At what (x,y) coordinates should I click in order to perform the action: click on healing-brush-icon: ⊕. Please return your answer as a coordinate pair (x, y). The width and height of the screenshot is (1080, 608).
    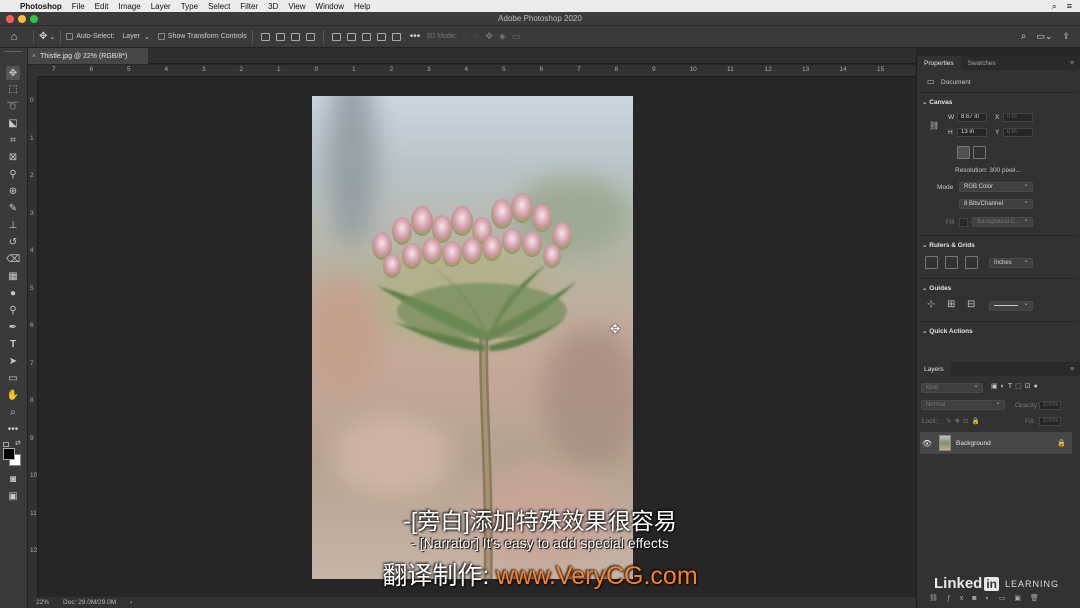
    Looking at the image, I should click on (13, 191).